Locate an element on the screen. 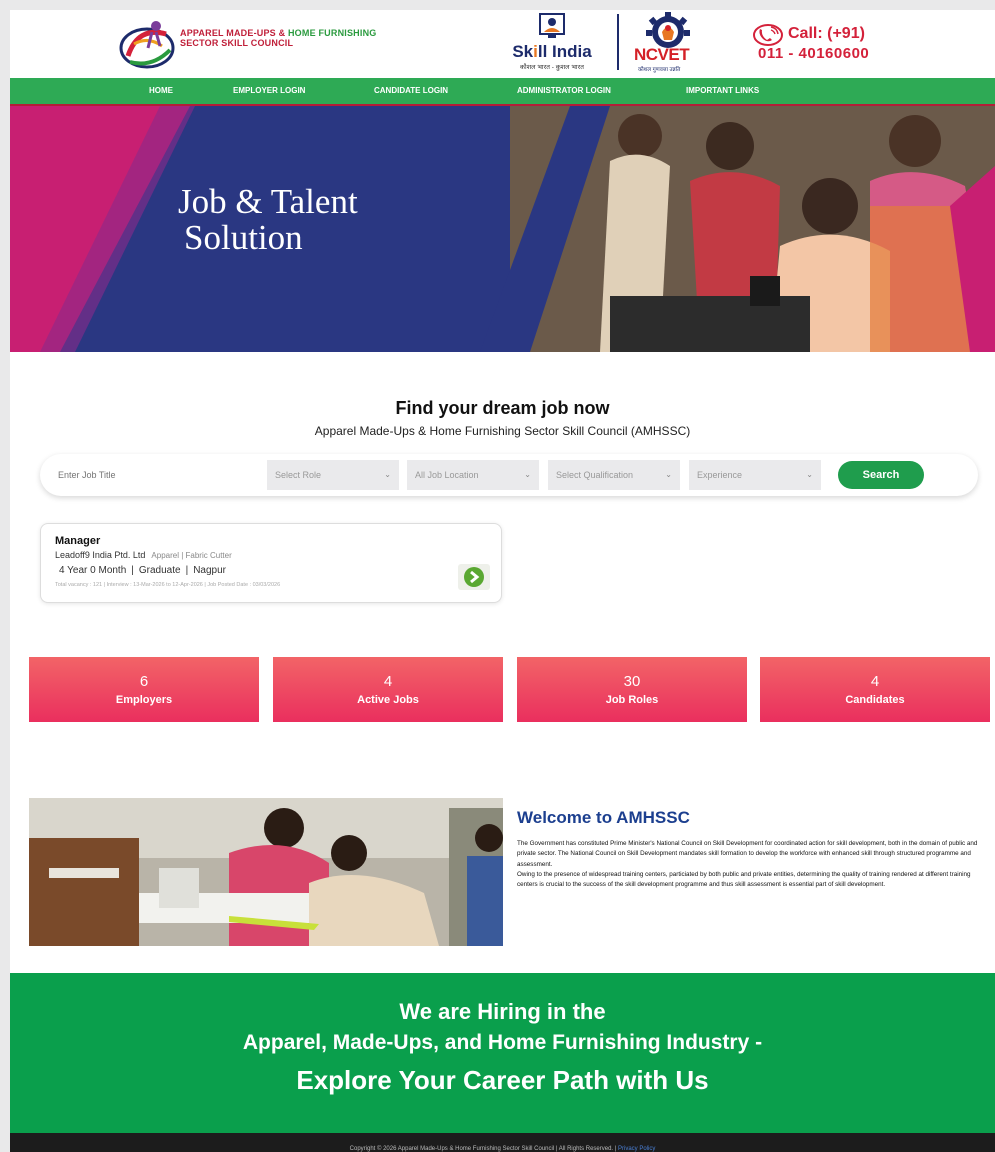  ncvet-tagline: कौशल गुणवत्ता उन्नति is located at coordinates (659, 70).